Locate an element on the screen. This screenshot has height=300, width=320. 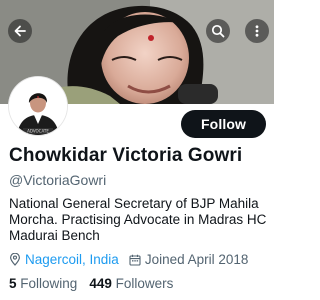
more-button is located at coordinates (257, 31).